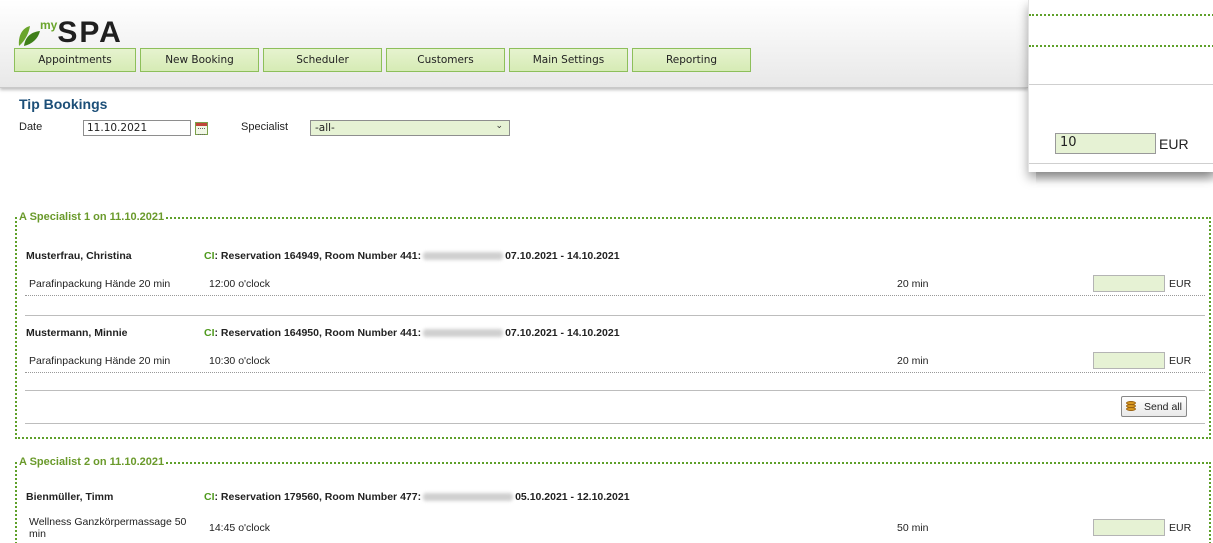 The width and height of the screenshot is (1213, 543). What do you see at coordinates (691, 60) in the screenshot?
I see `nav-reporting: Reporting` at bounding box center [691, 60].